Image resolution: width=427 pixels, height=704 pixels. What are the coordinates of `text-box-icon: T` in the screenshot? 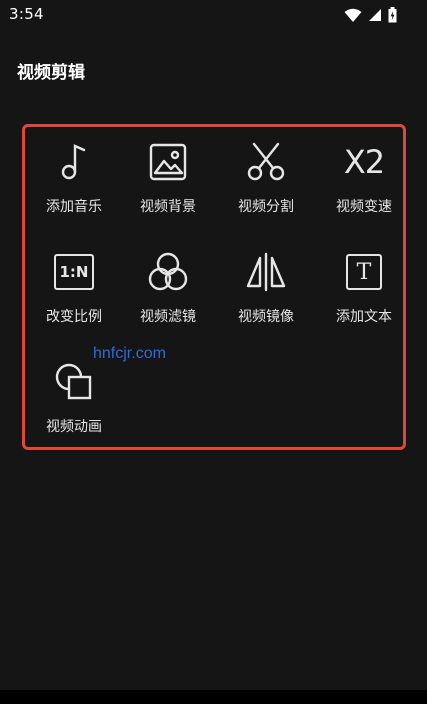 It's located at (364, 272).